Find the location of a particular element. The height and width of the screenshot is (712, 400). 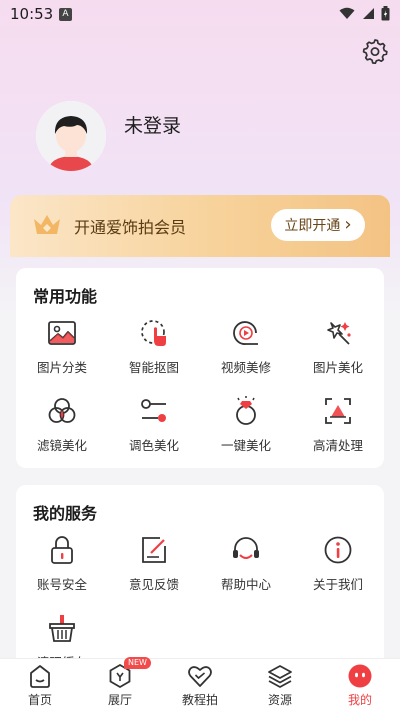

status-icons is located at coordinates (364, 13).